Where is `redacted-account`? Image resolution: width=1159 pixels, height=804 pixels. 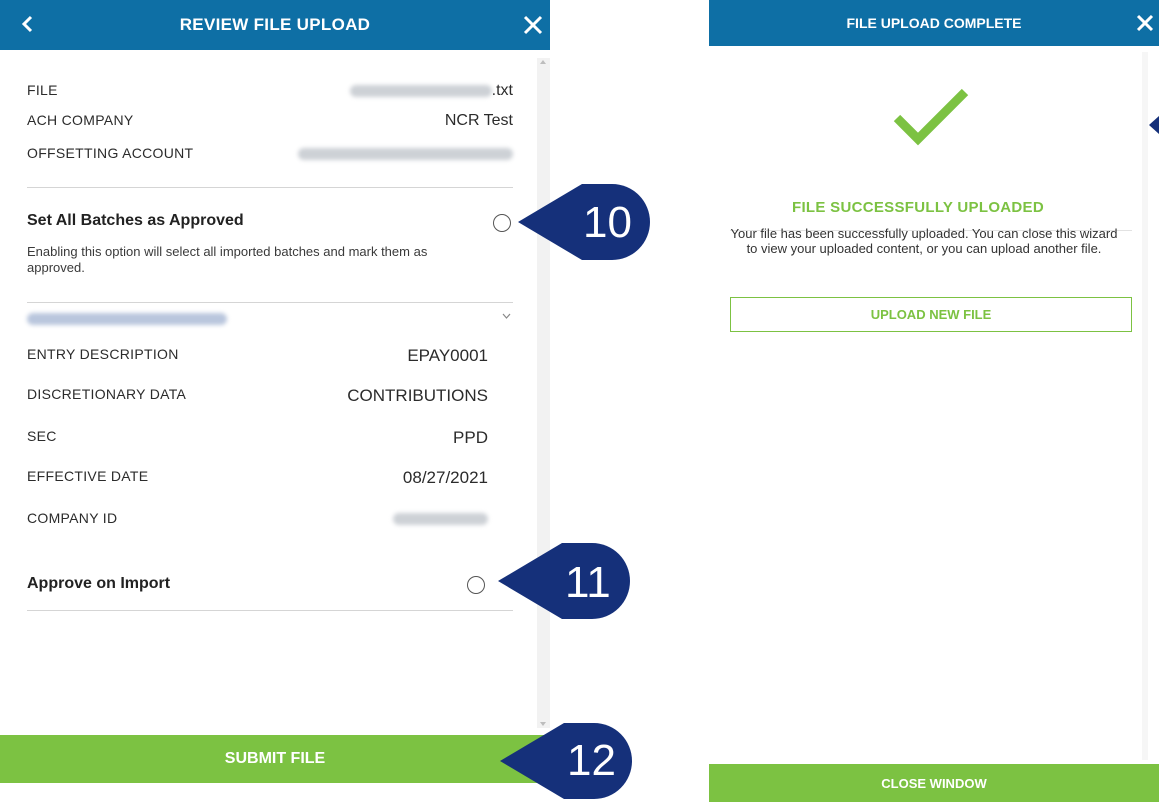
redacted-account is located at coordinates (405, 153).